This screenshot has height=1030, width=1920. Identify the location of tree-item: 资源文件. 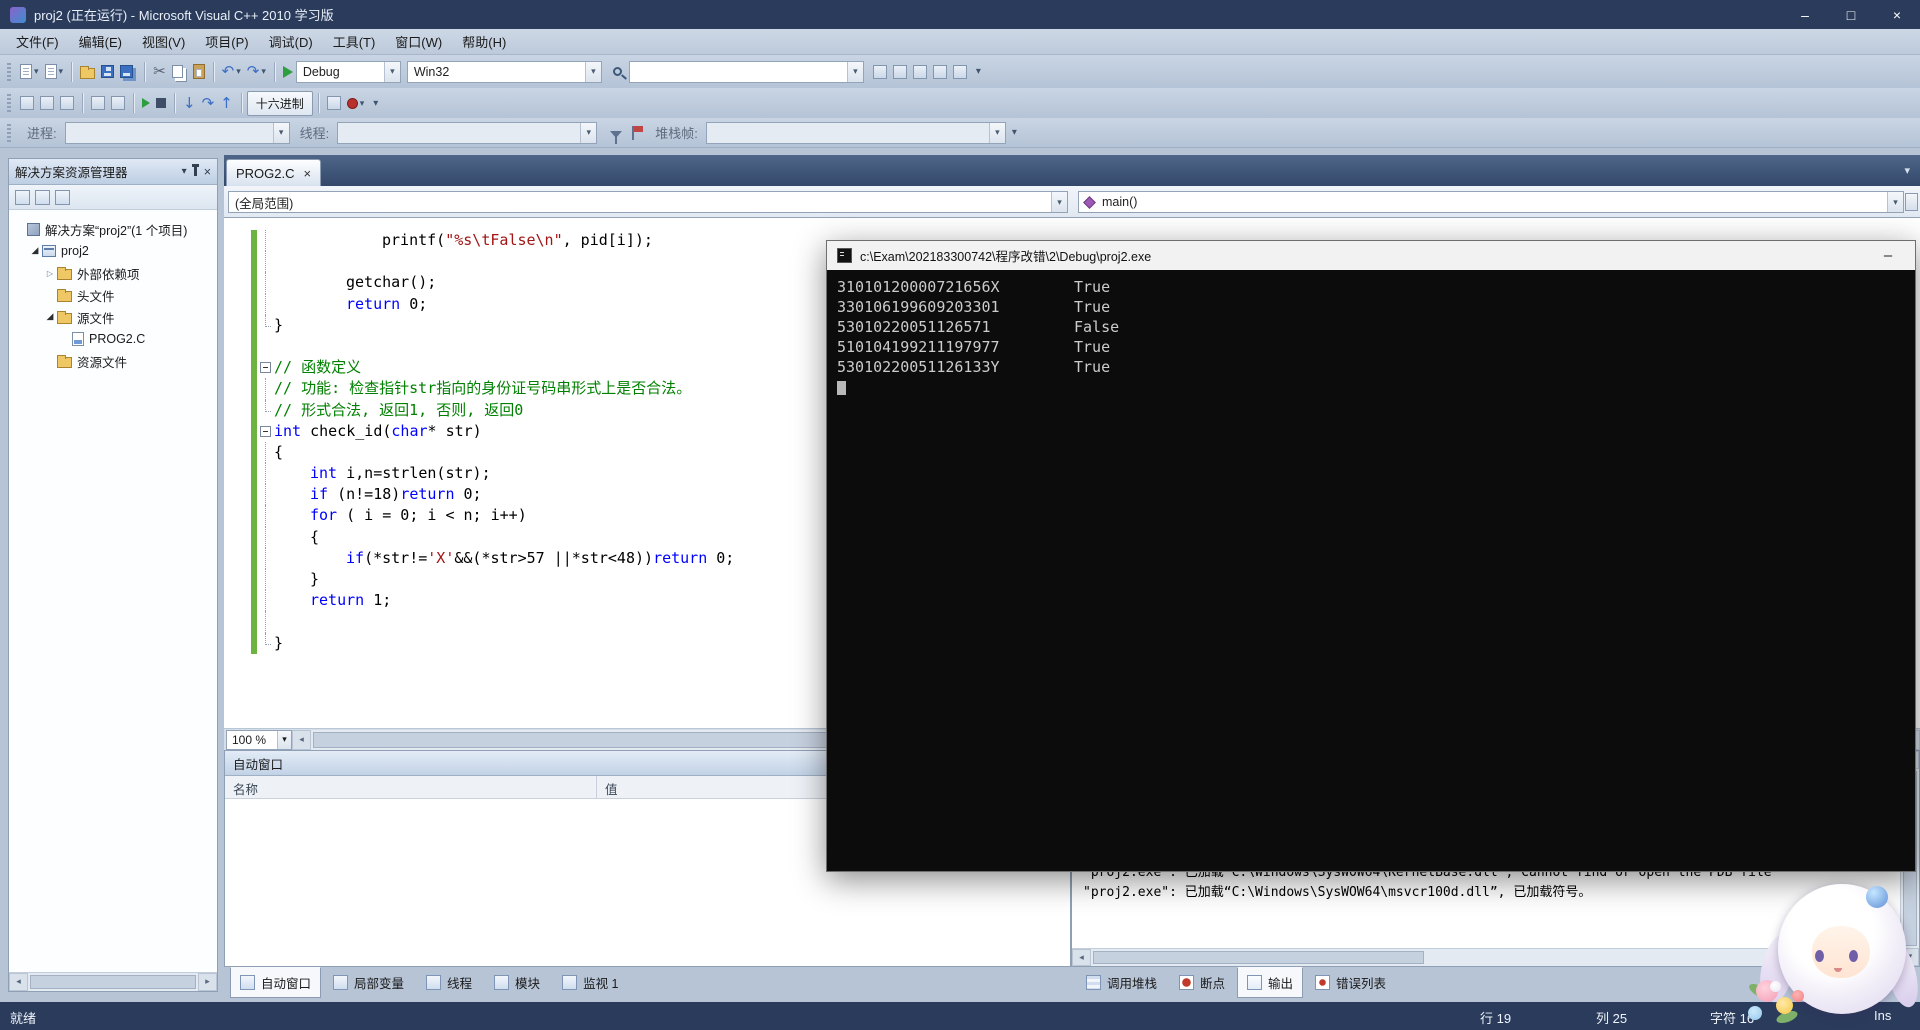
(113, 361).